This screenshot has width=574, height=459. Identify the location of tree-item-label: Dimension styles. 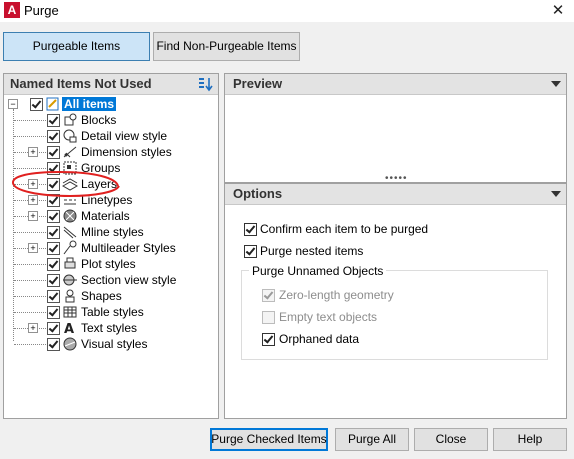
(126, 152).